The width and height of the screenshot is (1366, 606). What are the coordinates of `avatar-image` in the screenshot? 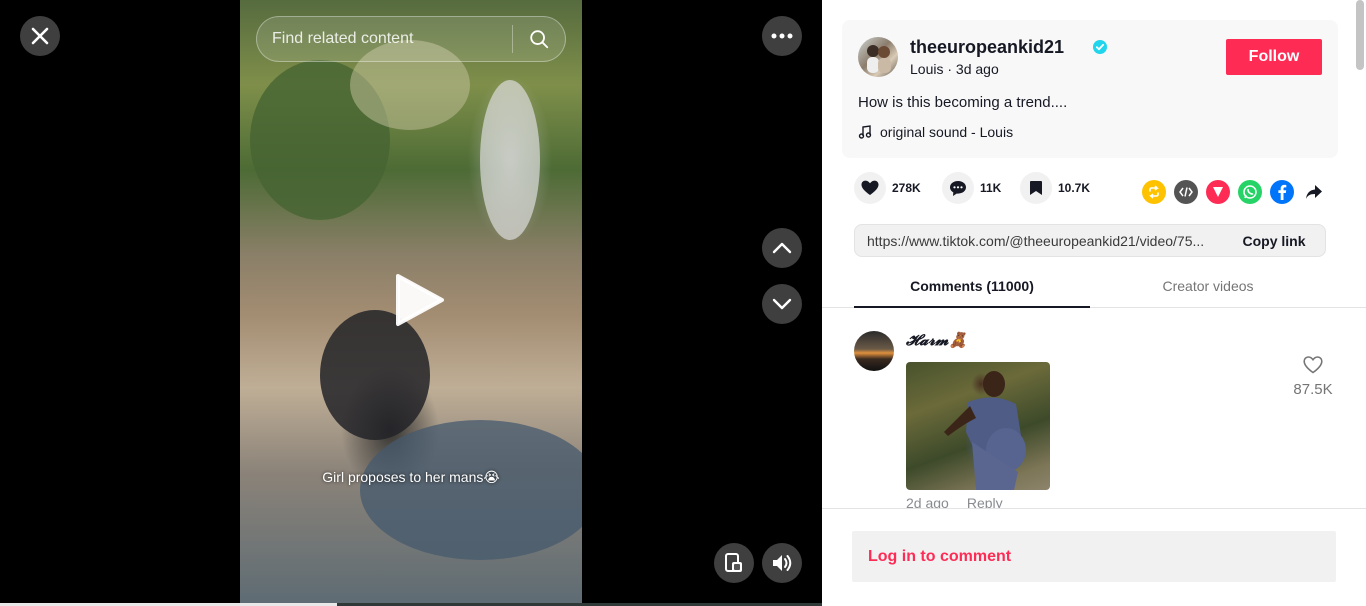 It's located at (879, 59).